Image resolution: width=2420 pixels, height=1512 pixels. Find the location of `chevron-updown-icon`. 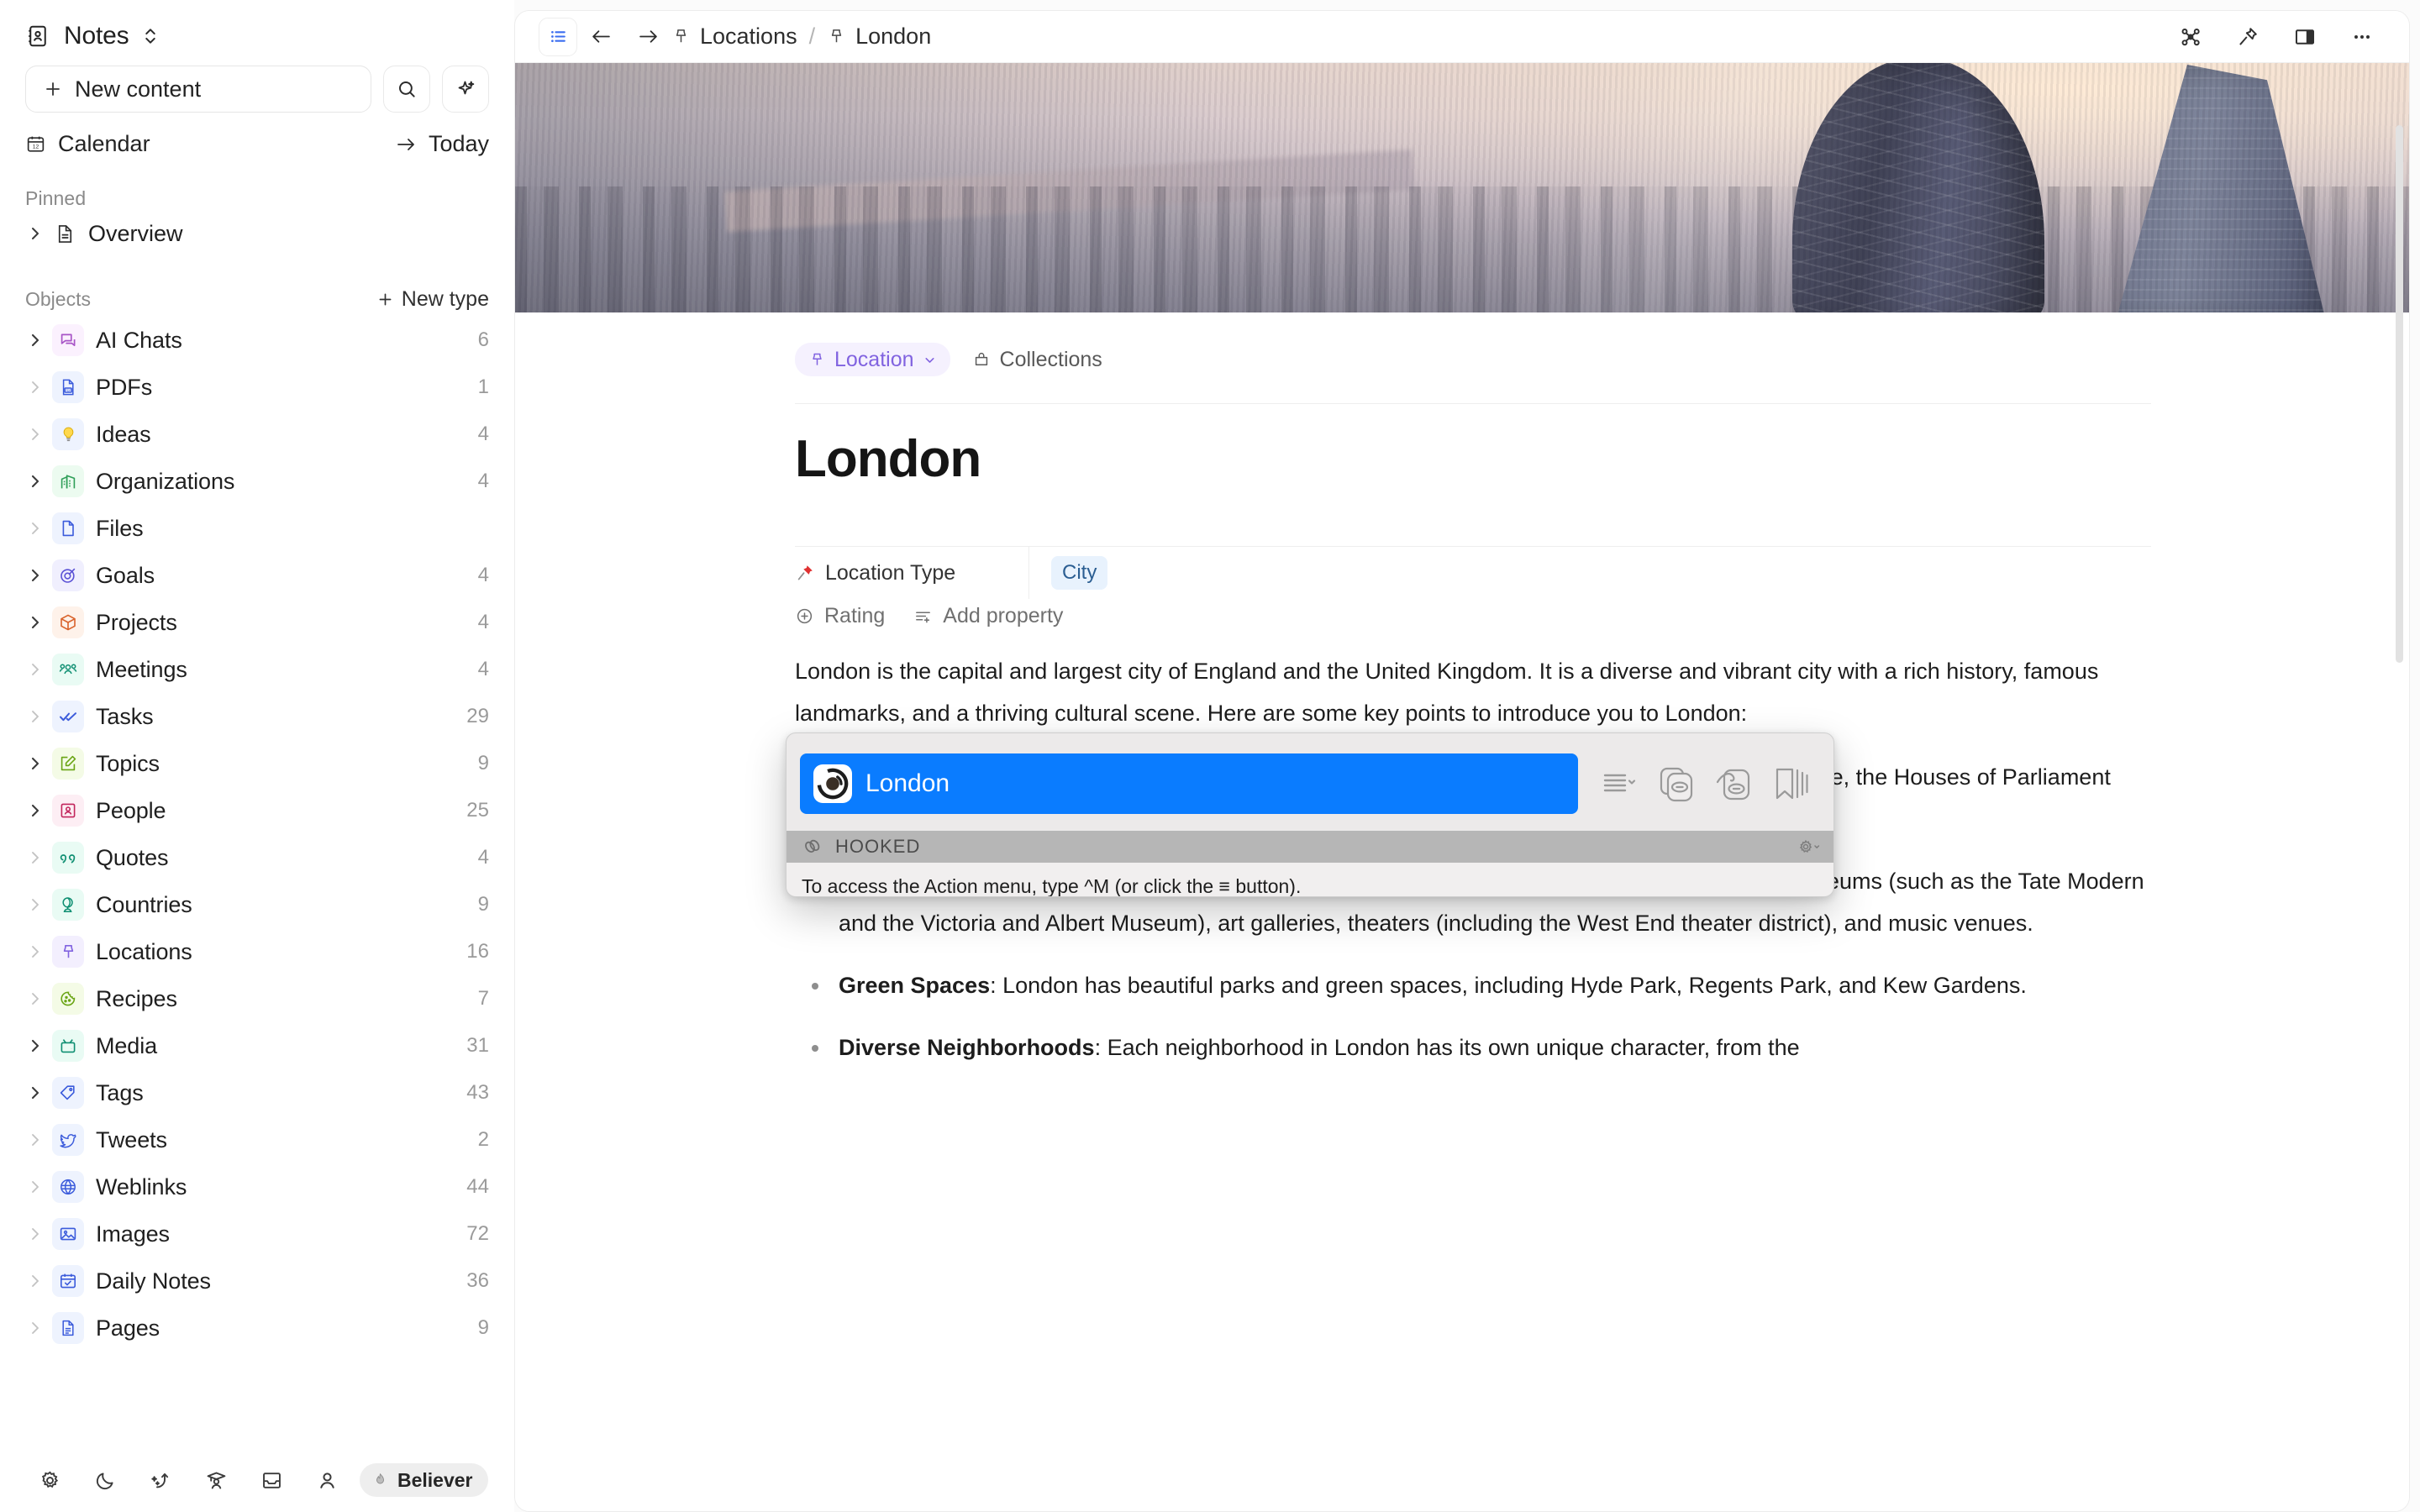

chevron-updown-icon is located at coordinates (150, 36).